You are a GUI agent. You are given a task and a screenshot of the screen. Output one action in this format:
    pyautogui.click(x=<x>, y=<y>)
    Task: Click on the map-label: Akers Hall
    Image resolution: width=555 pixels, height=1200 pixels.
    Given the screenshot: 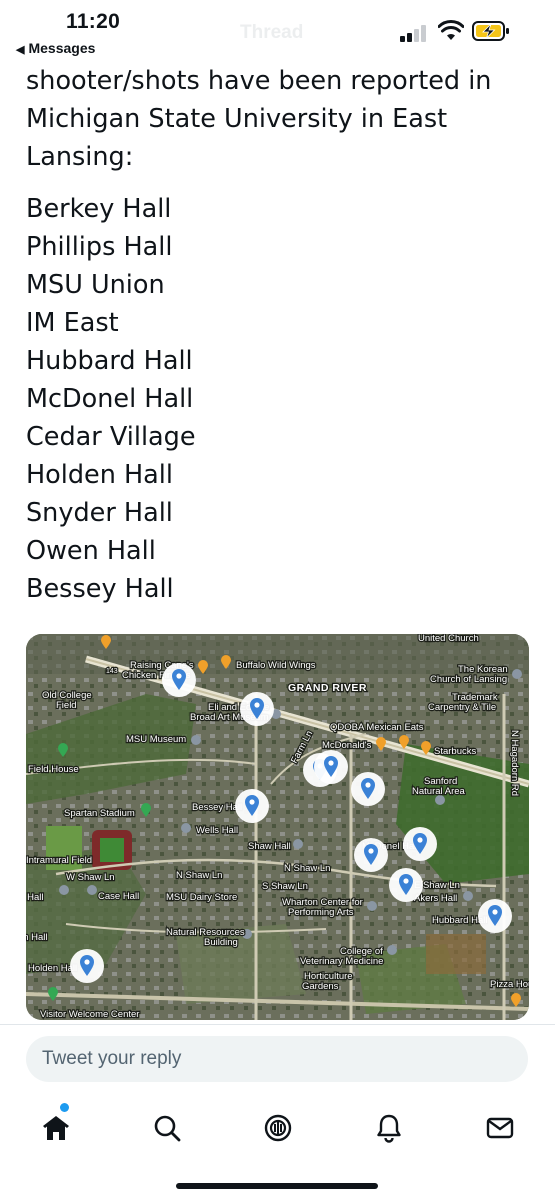 What is the action you would take?
    pyautogui.click(x=435, y=898)
    